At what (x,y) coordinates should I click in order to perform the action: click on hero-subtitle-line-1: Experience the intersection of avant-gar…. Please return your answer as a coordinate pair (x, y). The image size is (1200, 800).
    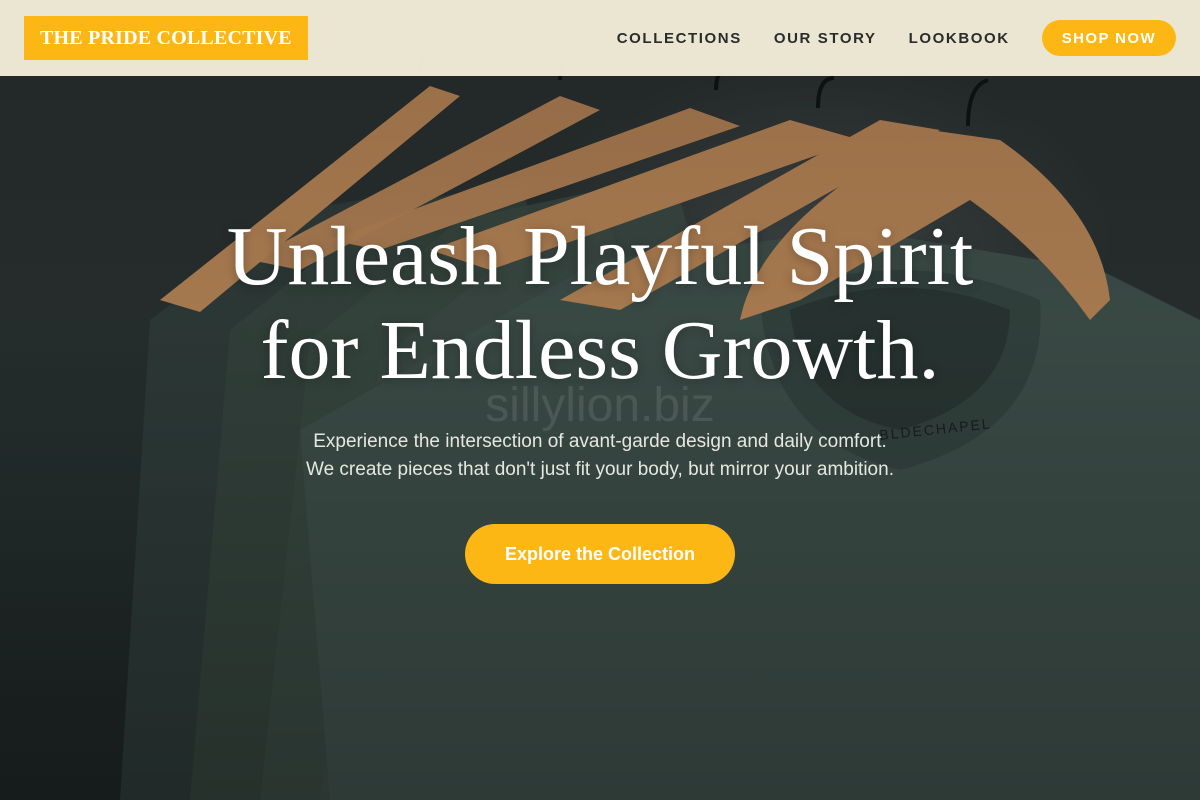
    Looking at the image, I should click on (600, 441).